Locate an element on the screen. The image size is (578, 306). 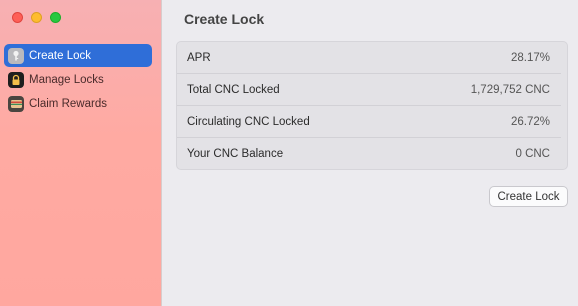
sidebar-item-claim-rewards: Claim Rewards is located at coordinates (78, 103).